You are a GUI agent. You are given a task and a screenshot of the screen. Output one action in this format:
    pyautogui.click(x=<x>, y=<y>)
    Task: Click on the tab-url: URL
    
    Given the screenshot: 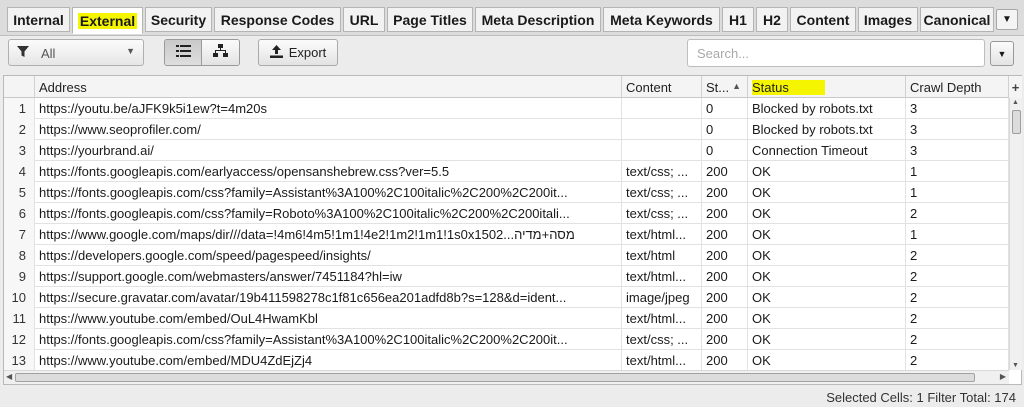 What is the action you would take?
    pyautogui.click(x=364, y=19)
    